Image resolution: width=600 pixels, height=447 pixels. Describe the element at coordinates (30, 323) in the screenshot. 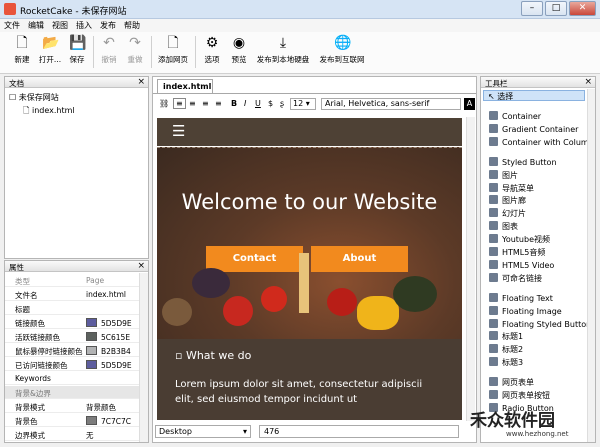

I see `property-key: 链接颜色` at that location.